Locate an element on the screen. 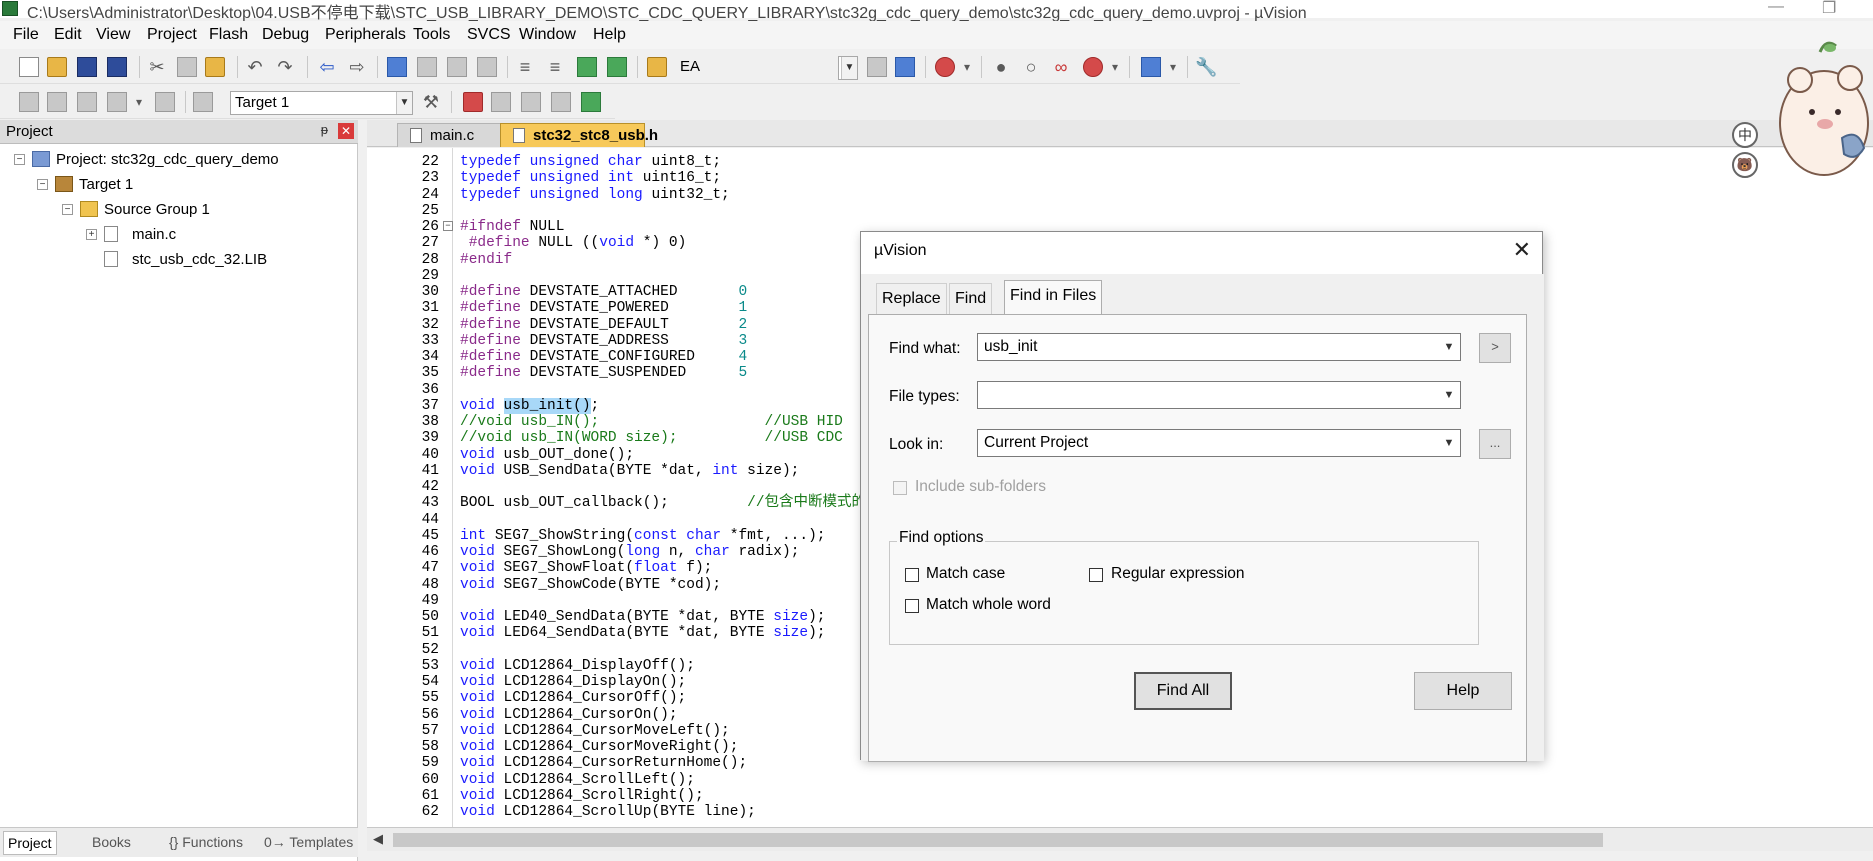 The width and height of the screenshot is (1873, 861). fold-icon: − is located at coordinates (448, 226).